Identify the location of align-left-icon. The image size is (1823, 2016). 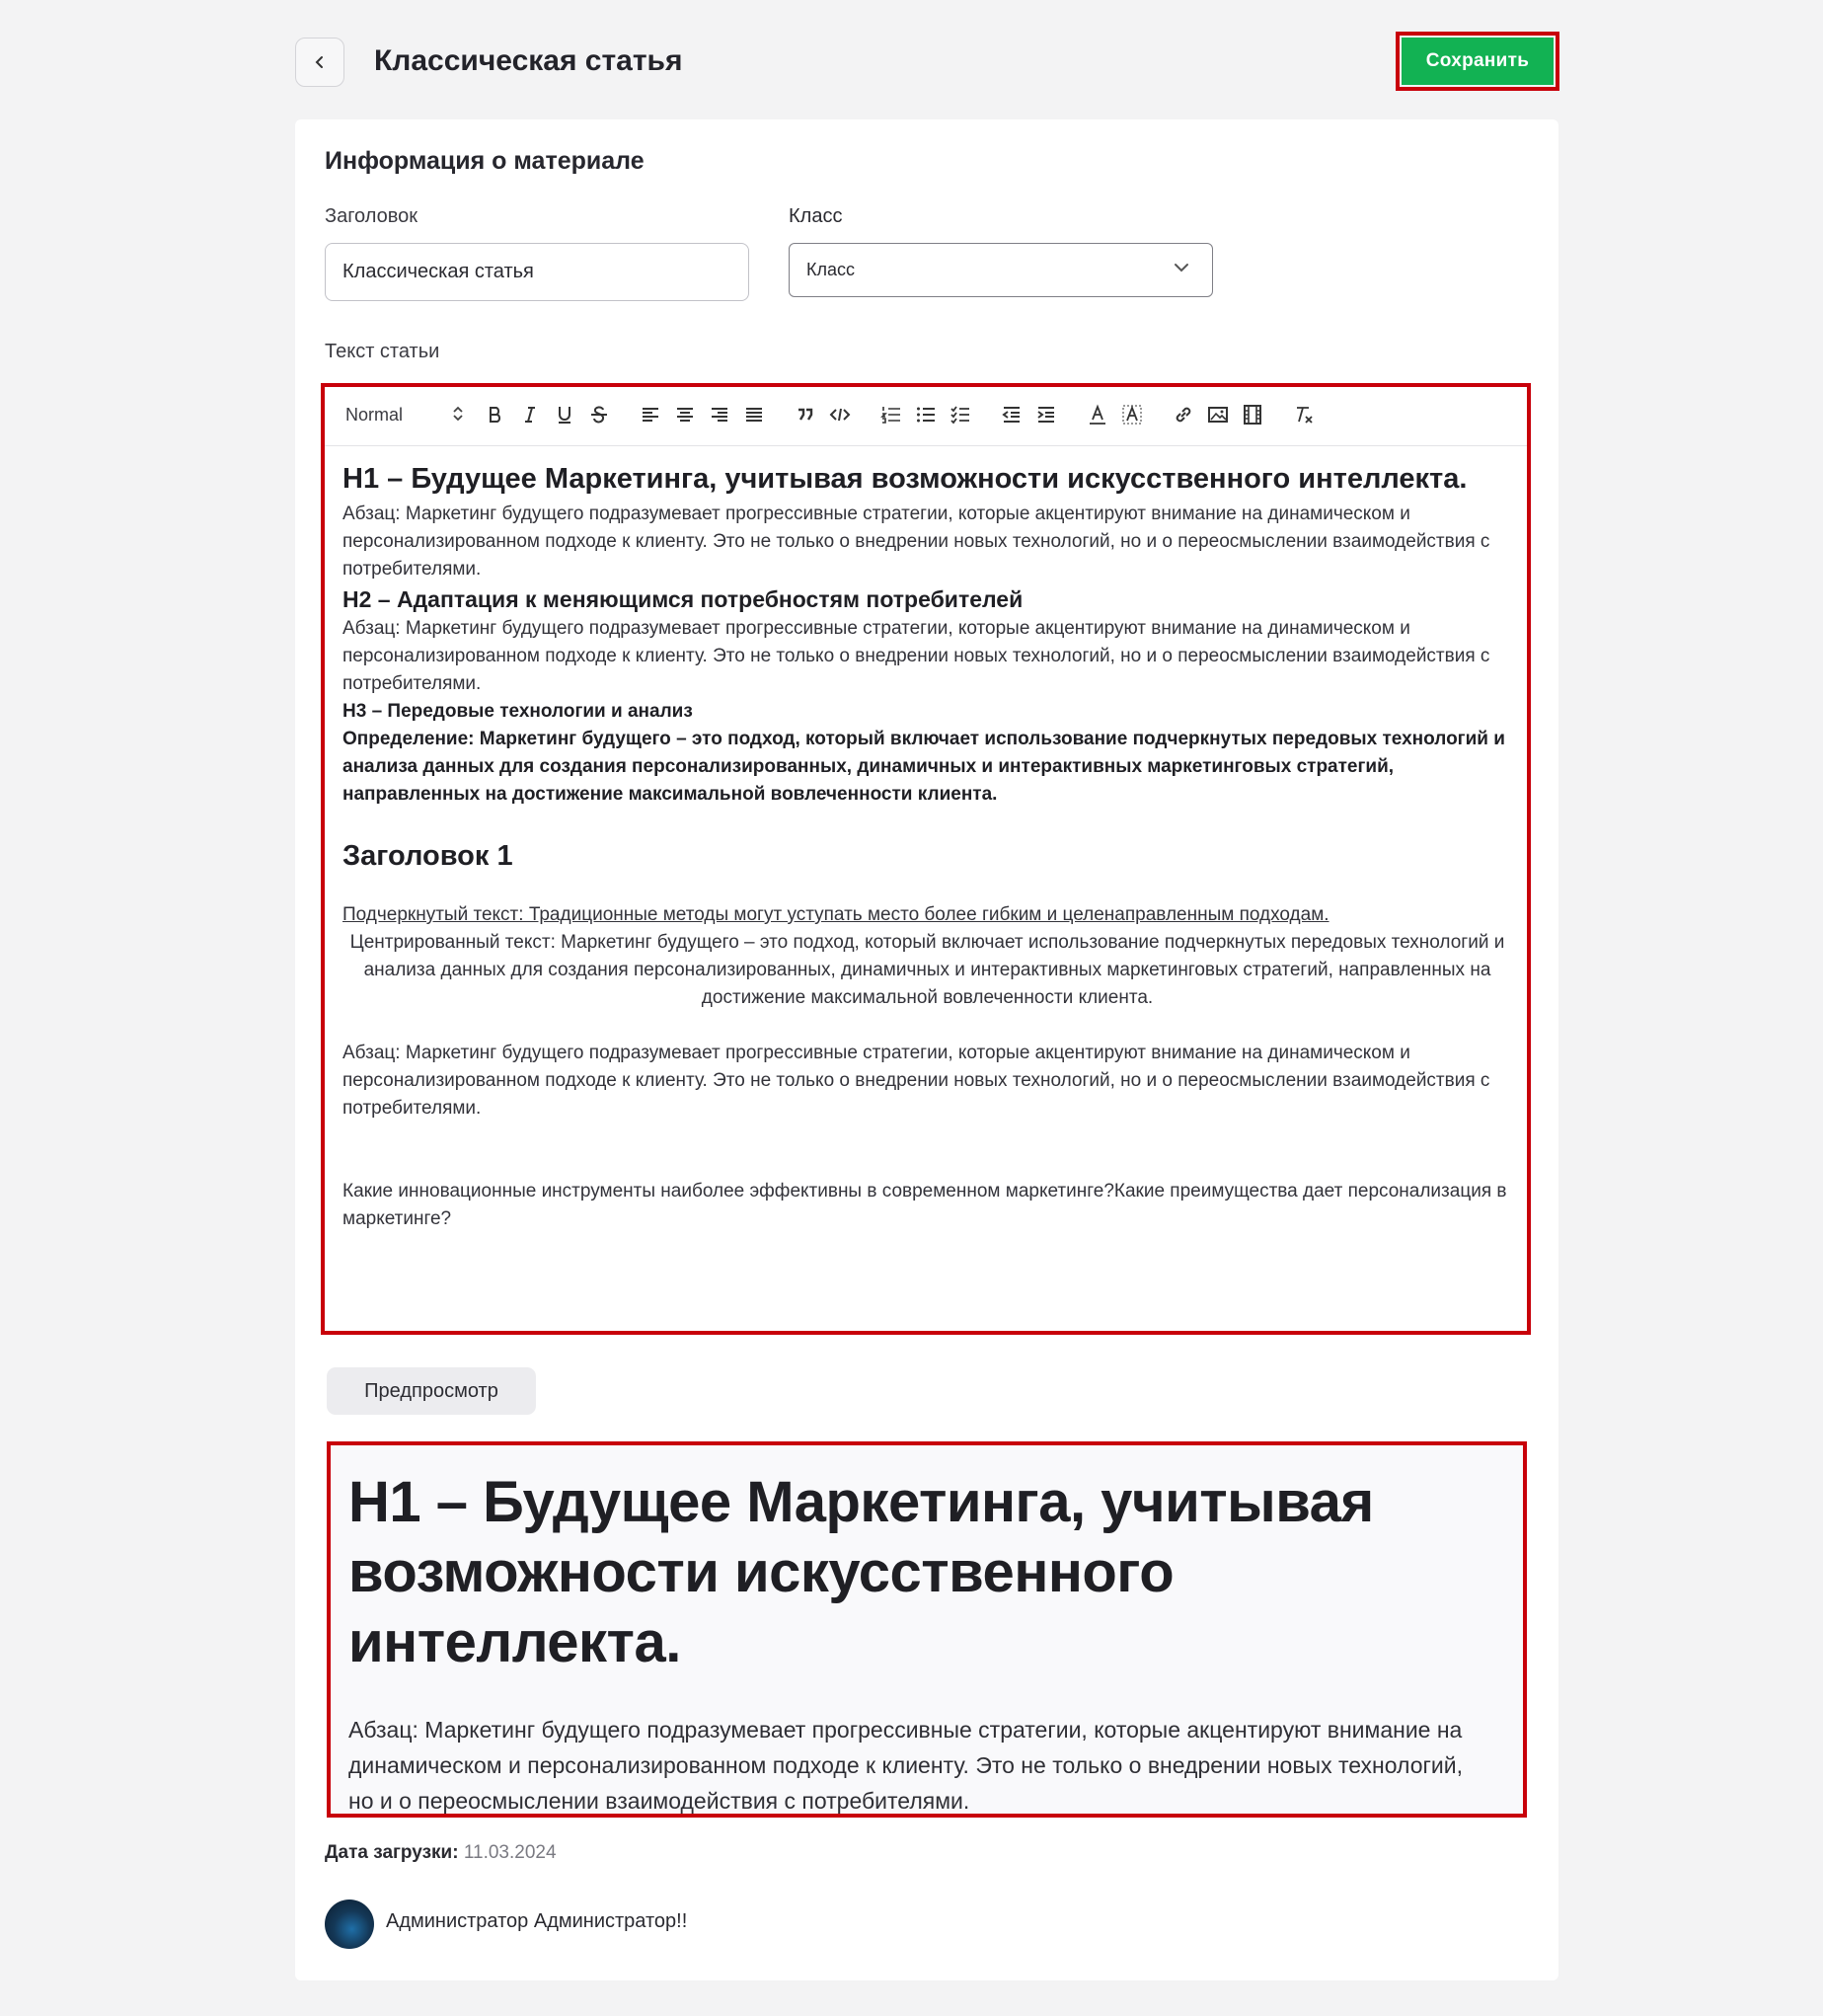
(650, 415).